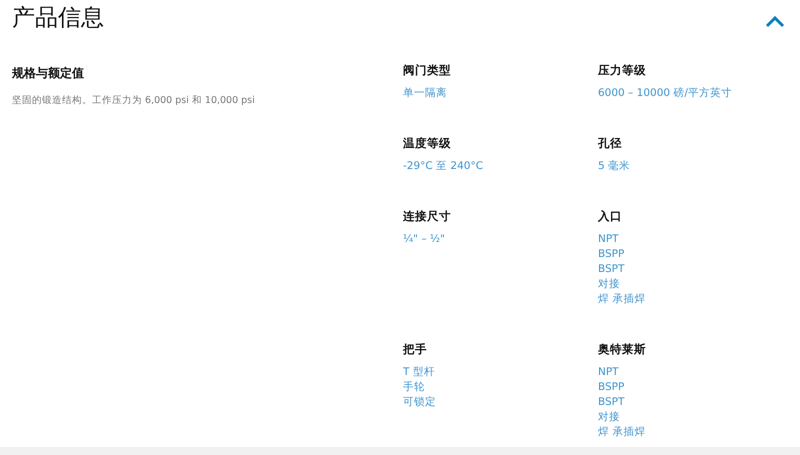 The height and width of the screenshot is (455, 800). What do you see at coordinates (427, 70) in the screenshot?
I see `spec-label: 阀门类型` at bounding box center [427, 70].